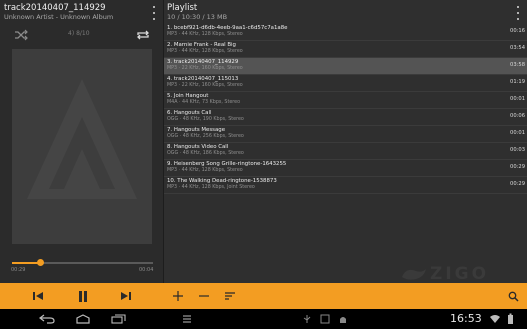 Image resolution: width=527 pixels, height=329 pixels. What do you see at coordinates (119, 319) in the screenshot?
I see `recent-apps-icon` at bounding box center [119, 319].